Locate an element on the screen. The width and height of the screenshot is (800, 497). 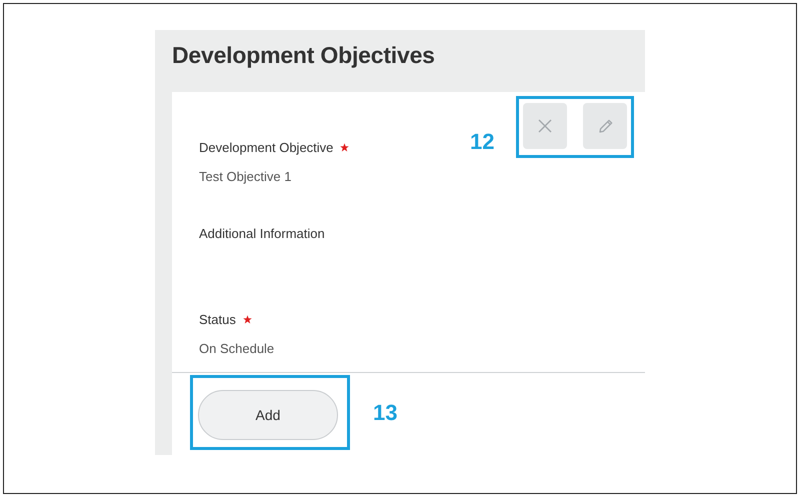
section-title: Development Objectives is located at coordinates (303, 55).